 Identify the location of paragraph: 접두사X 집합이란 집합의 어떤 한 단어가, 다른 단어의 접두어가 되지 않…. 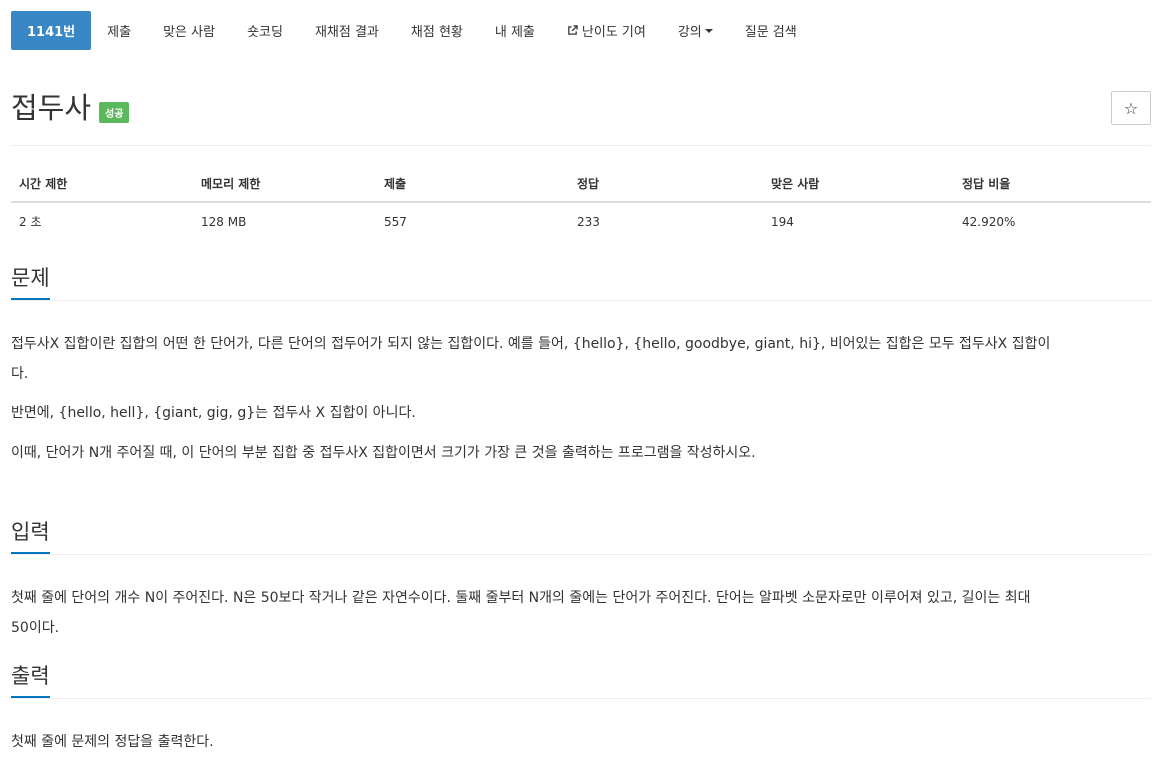
(531, 344).